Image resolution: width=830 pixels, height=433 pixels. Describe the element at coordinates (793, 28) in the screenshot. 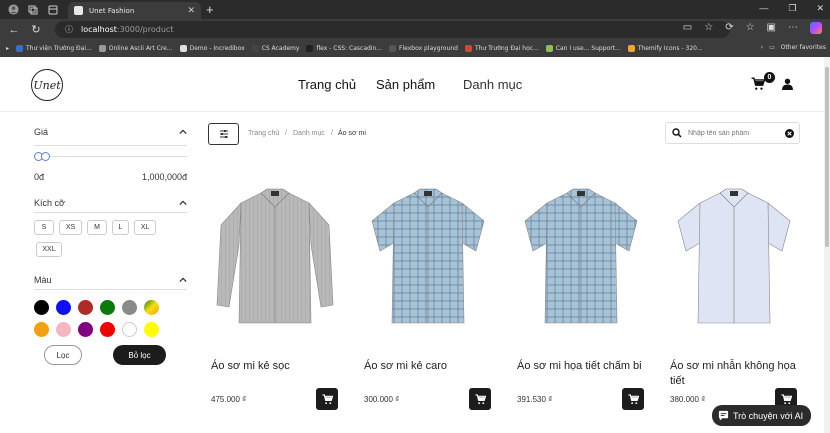

I see `more-icon: ⋯` at that location.